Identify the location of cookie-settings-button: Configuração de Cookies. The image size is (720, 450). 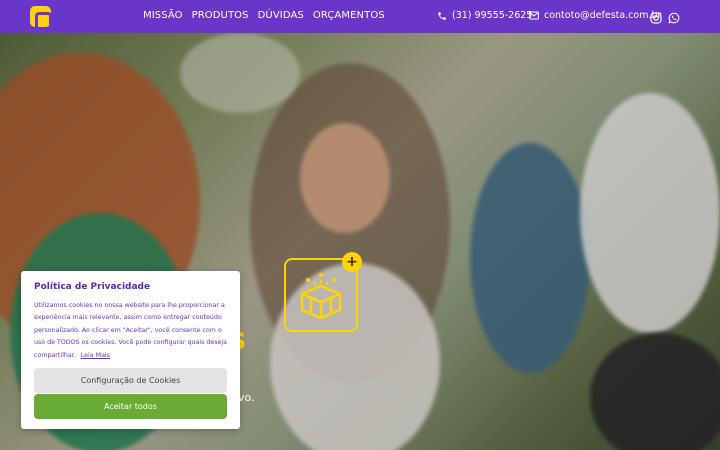
(130, 380).